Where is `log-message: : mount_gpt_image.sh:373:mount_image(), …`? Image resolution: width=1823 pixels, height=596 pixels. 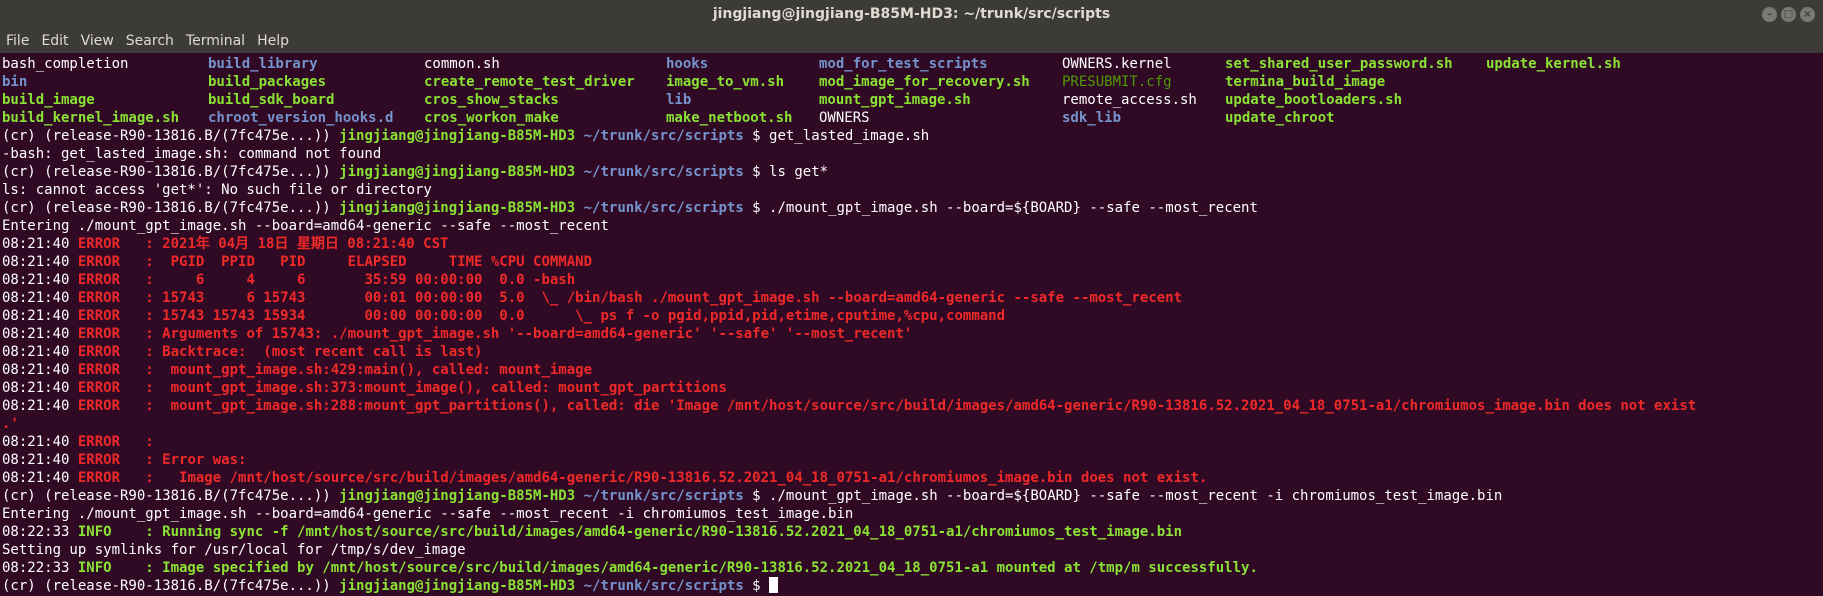
log-message: : mount_gpt_image.sh:373:mount_image(), … is located at coordinates (423, 388).